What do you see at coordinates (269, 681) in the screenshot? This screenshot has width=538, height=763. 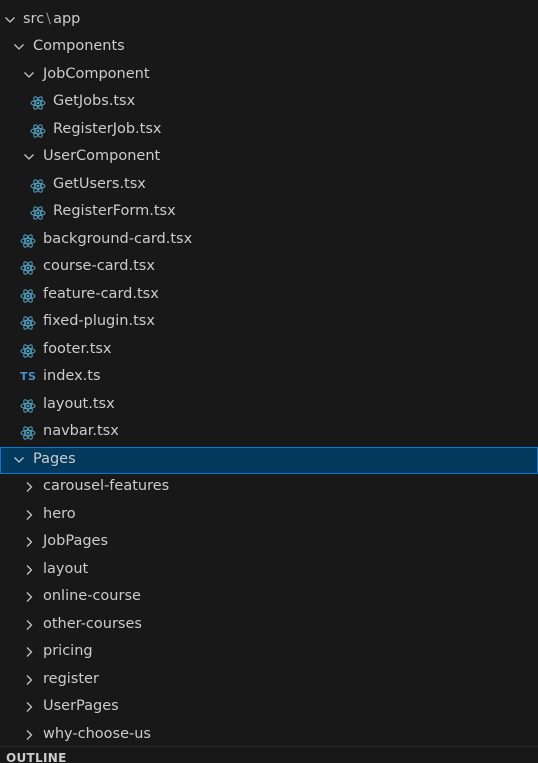 I see `tree-folder: register` at bounding box center [269, 681].